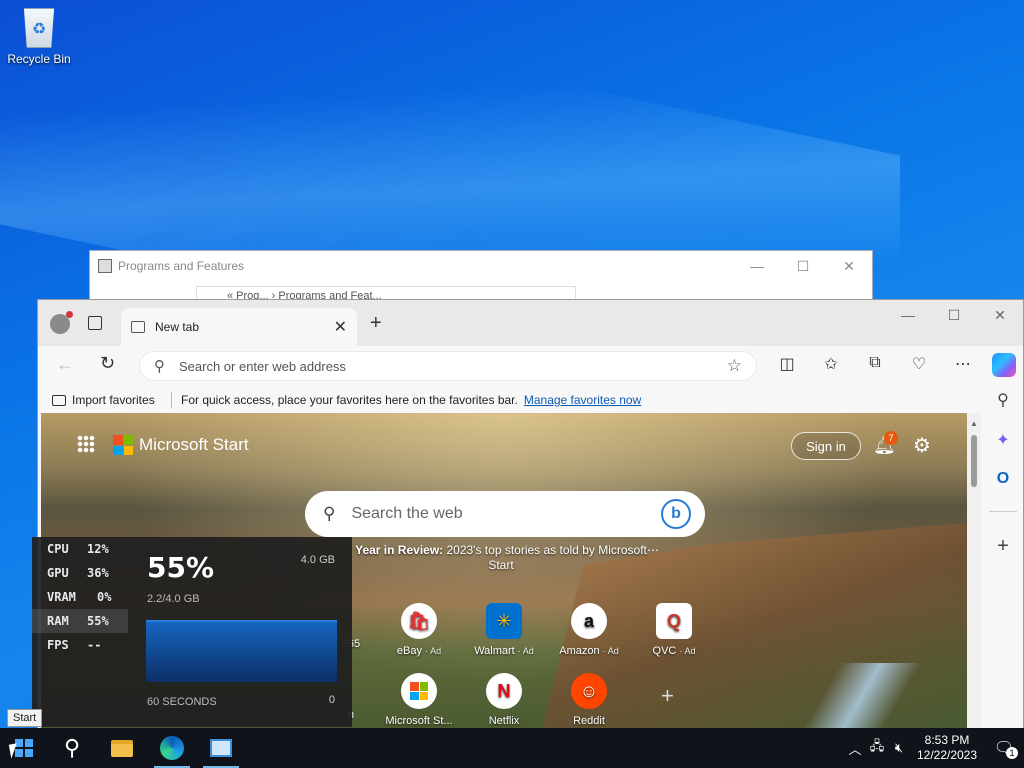 Image resolution: width=1024 pixels, height=768 pixels. What do you see at coordinates (399, 550) in the screenshot?
I see `headline-bold: Year in Review:` at bounding box center [399, 550].